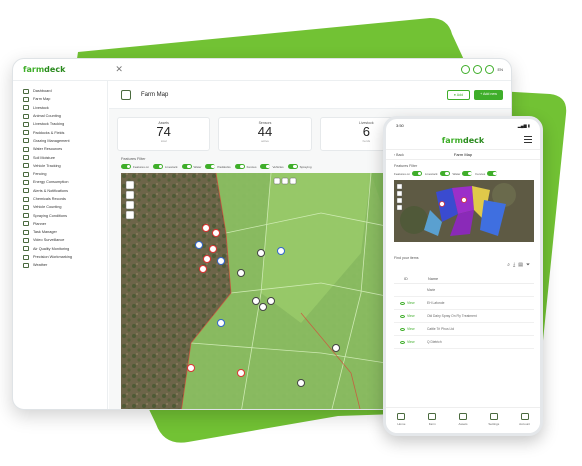 The height and width of the screenshot is (466, 582). I want to click on sidebar-item: Paddocks & Fields, so click(60, 132).